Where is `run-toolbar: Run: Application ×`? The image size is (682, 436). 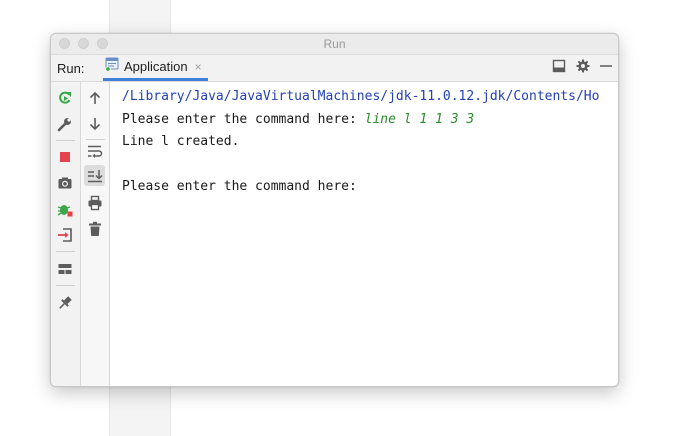
run-toolbar: Run: Application × is located at coordinates (334, 68).